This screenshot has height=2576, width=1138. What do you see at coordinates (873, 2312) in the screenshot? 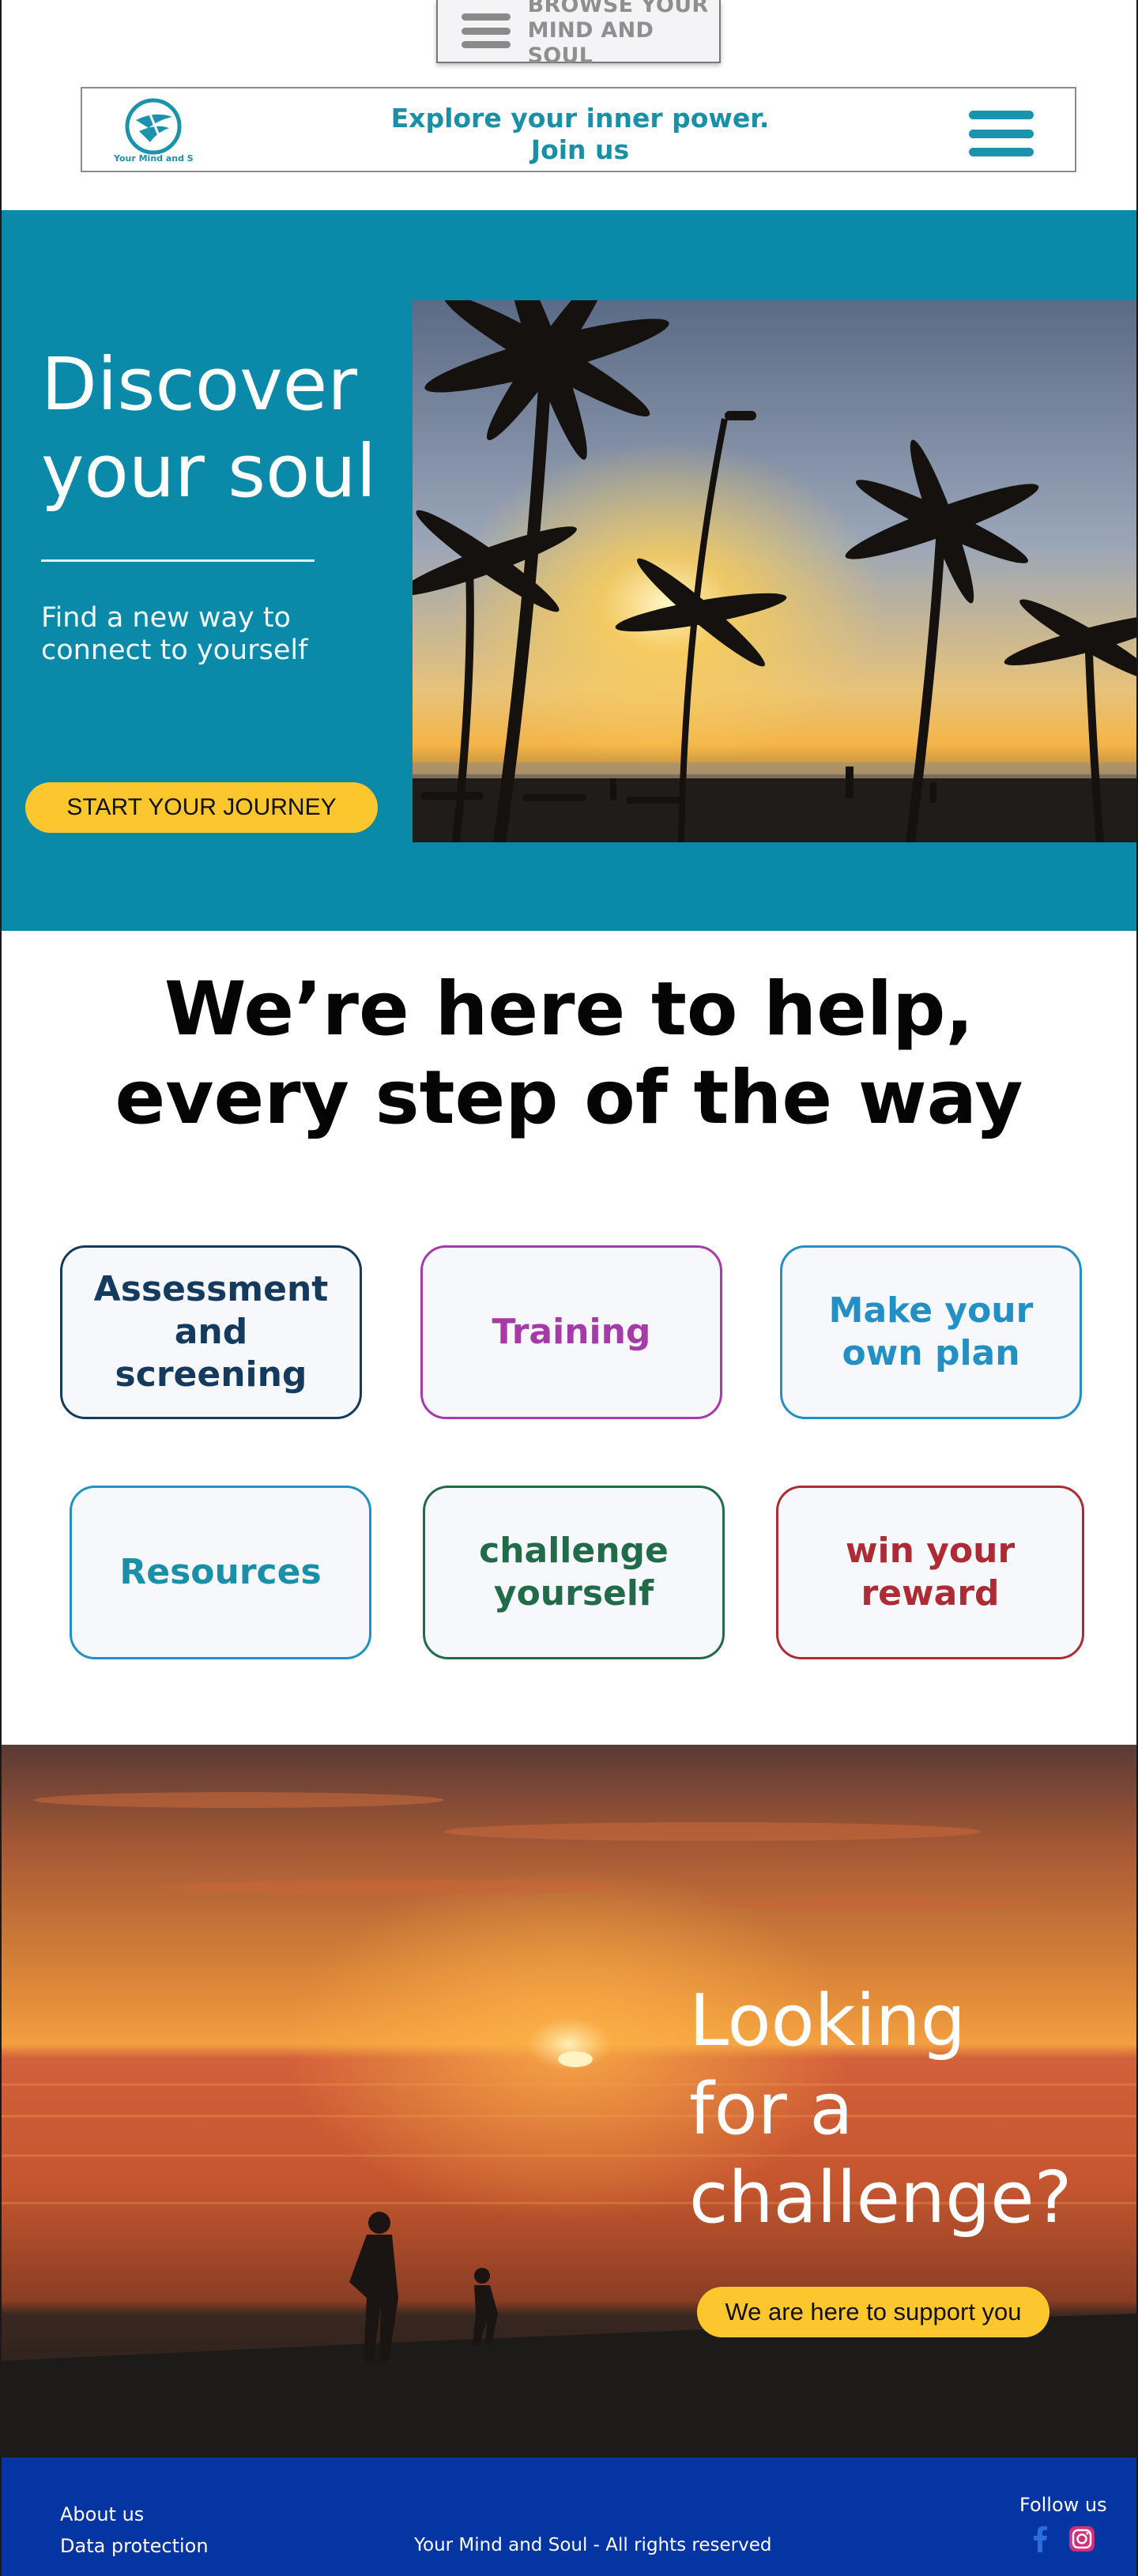
I see `support-button: We are here to support you` at bounding box center [873, 2312].